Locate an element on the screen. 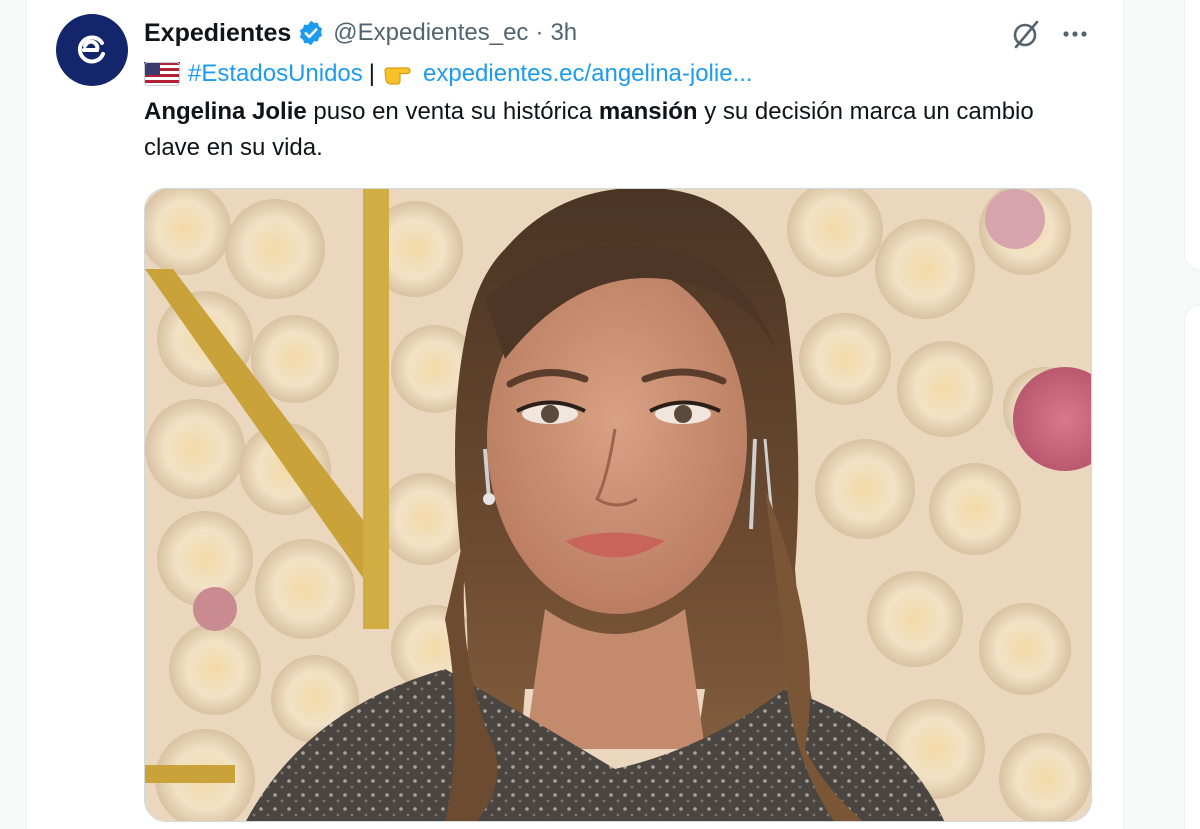 The width and height of the screenshot is (1200, 829). bold-word: mansión is located at coordinates (648, 111).